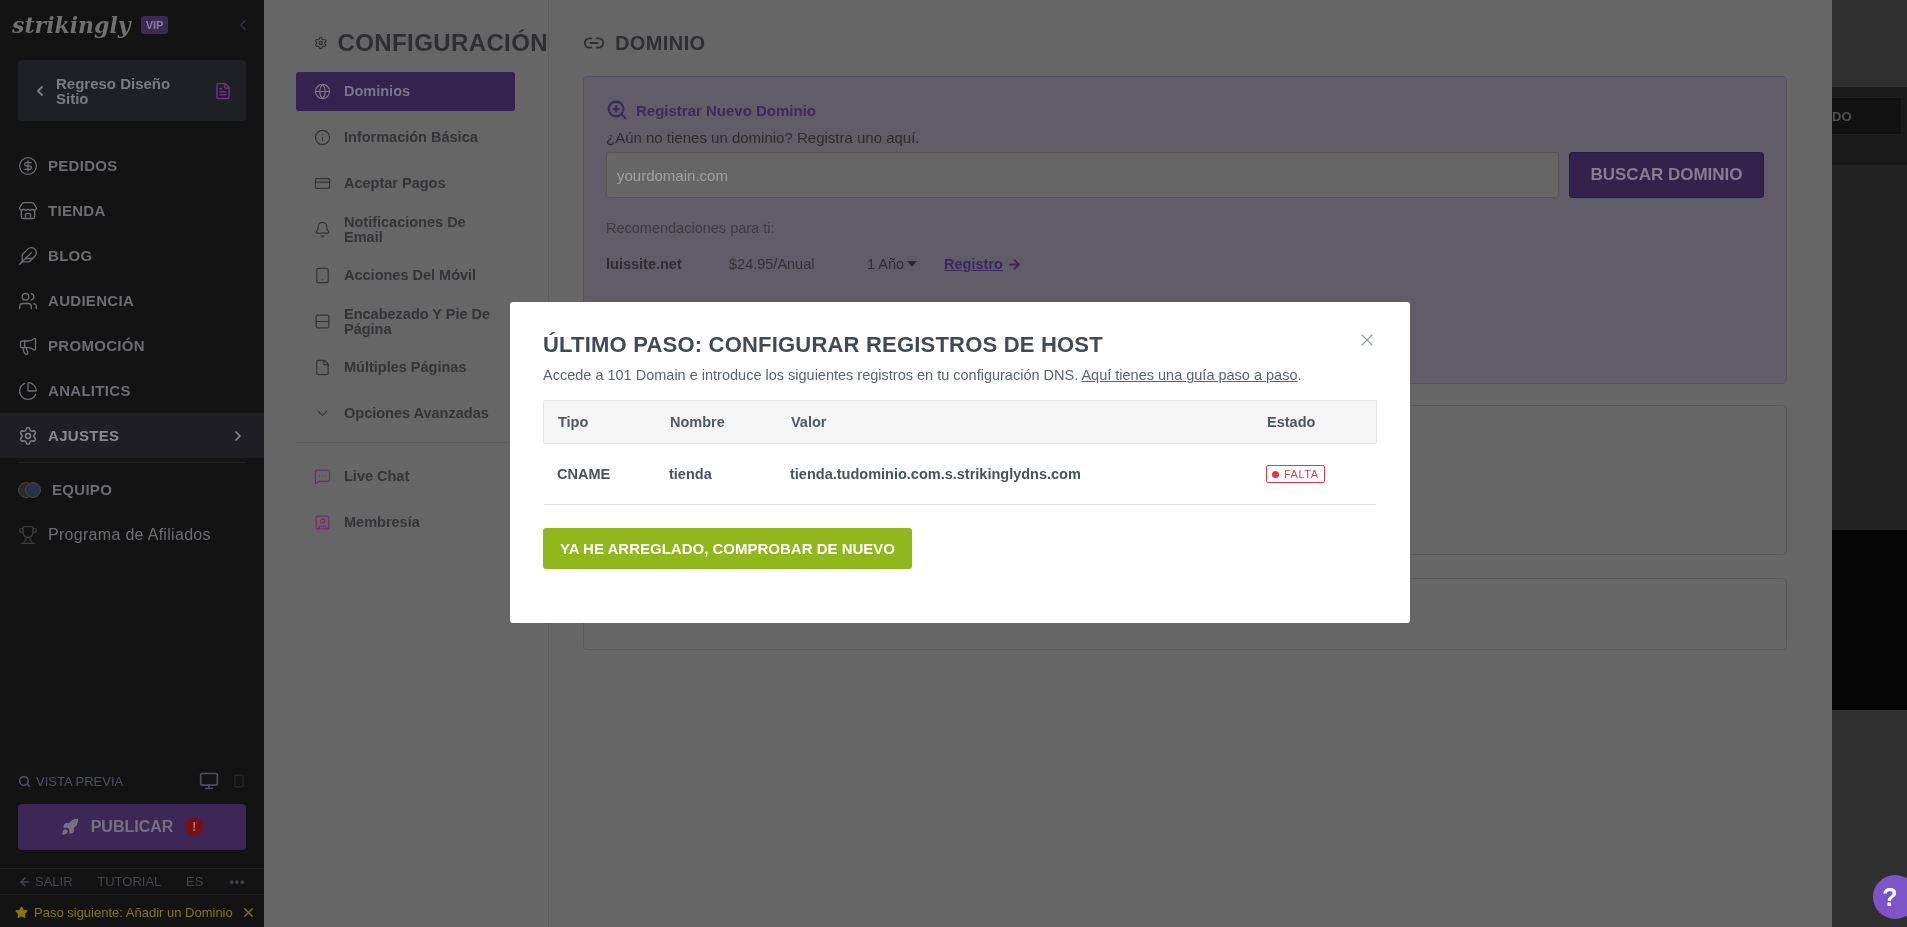  Describe the element at coordinates (132, 90) in the screenshot. I see `back-button: Regreso Diseño Sitio` at that location.